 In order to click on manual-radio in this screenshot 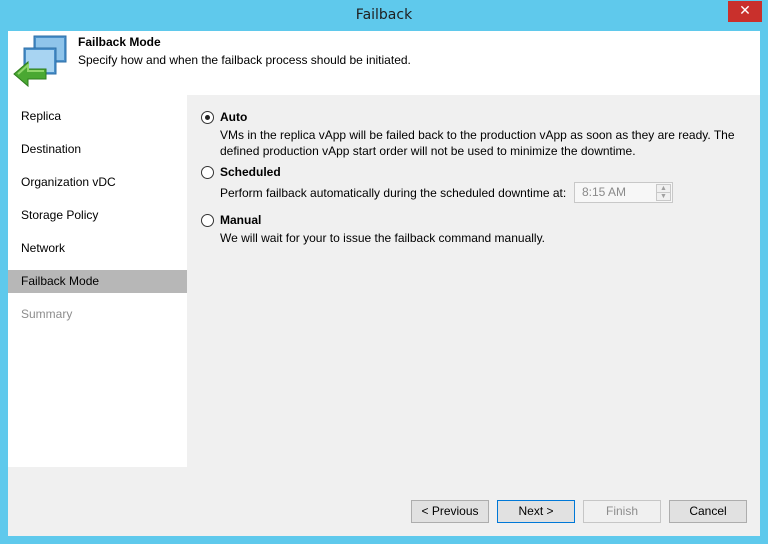, I will do `click(207, 220)`.